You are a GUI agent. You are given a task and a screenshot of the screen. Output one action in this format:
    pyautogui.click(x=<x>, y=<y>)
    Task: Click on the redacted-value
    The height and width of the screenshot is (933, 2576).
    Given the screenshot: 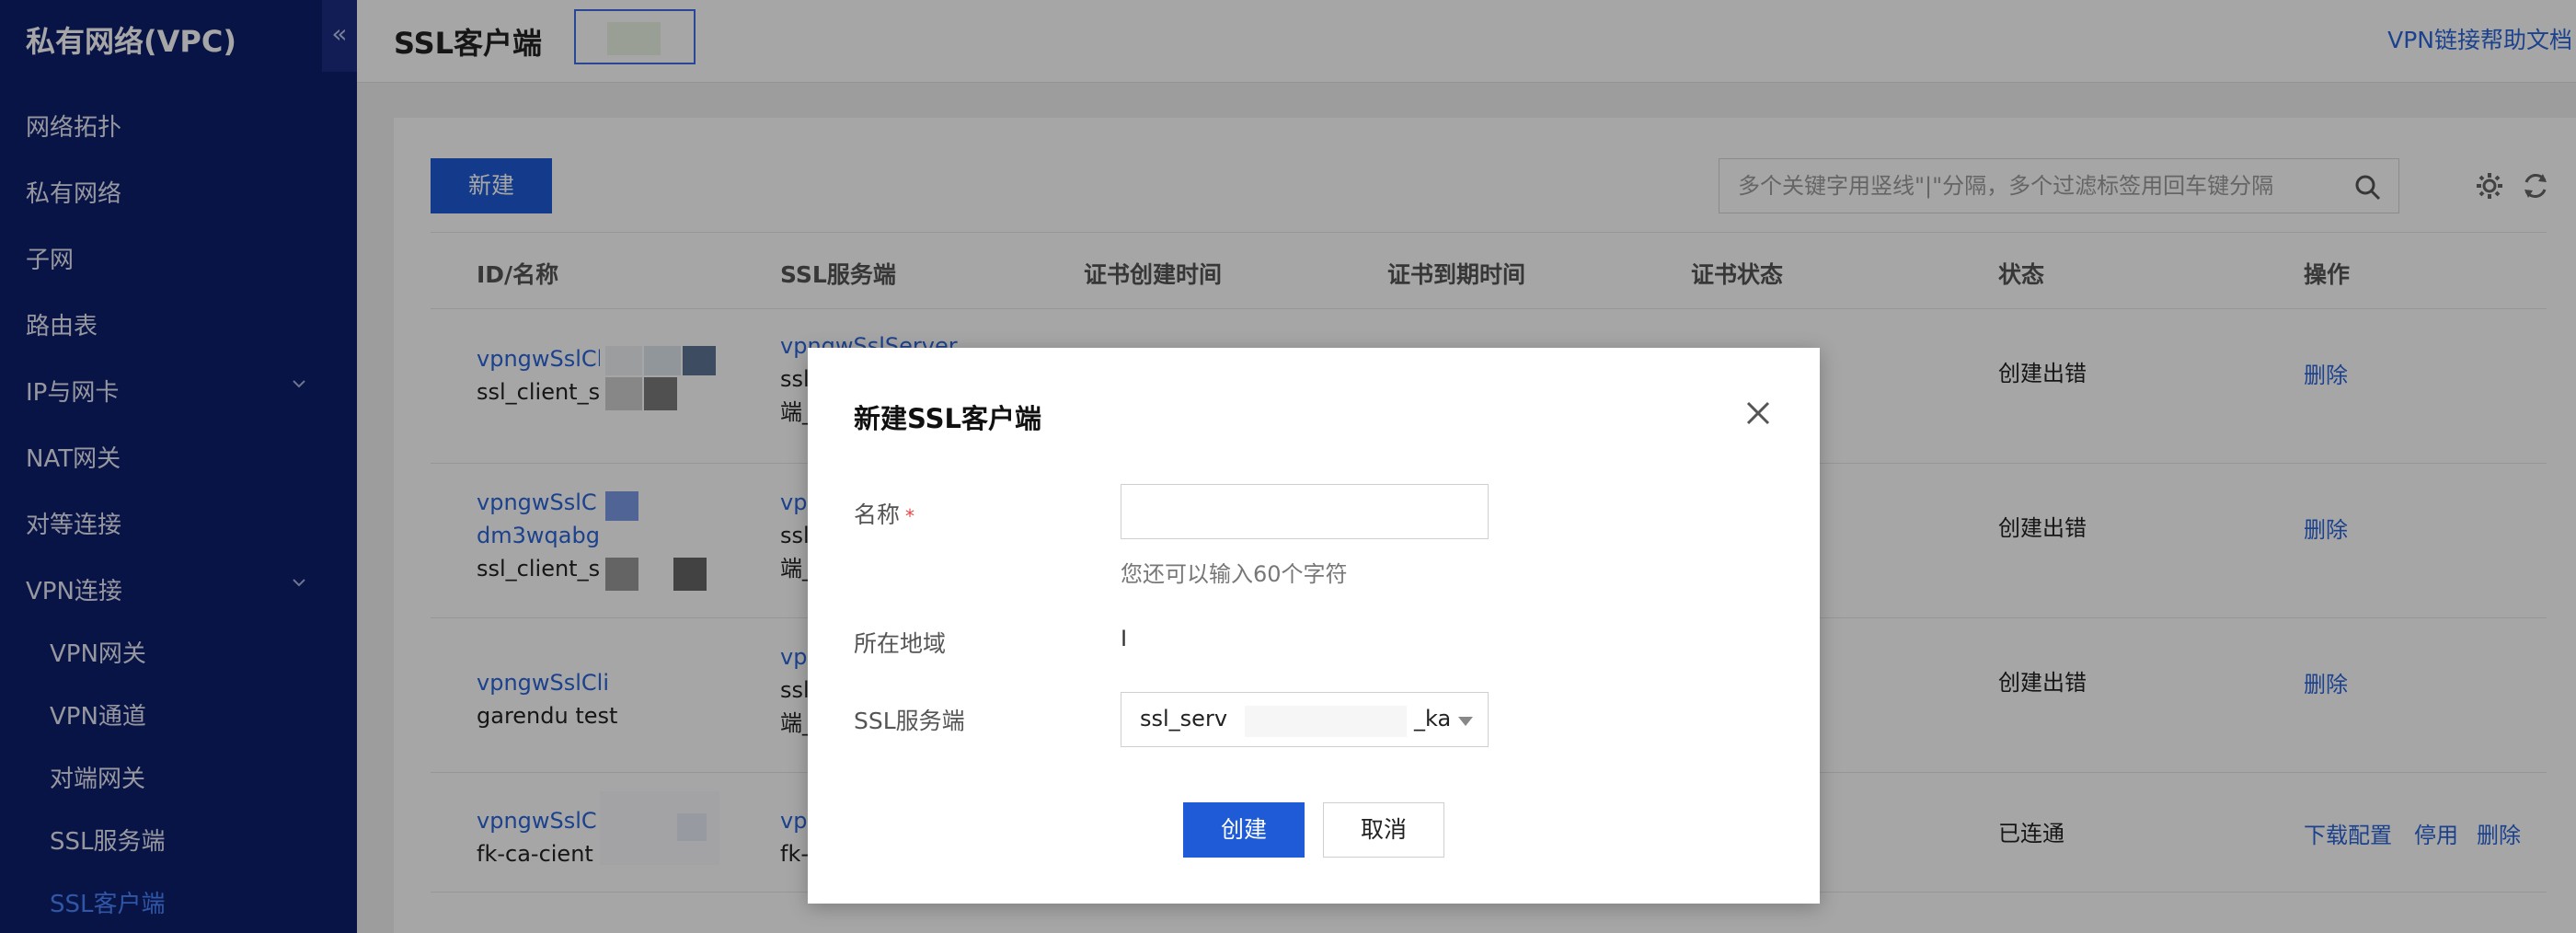 What is the action you would take?
    pyautogui.click(x=1326, y=721)
    